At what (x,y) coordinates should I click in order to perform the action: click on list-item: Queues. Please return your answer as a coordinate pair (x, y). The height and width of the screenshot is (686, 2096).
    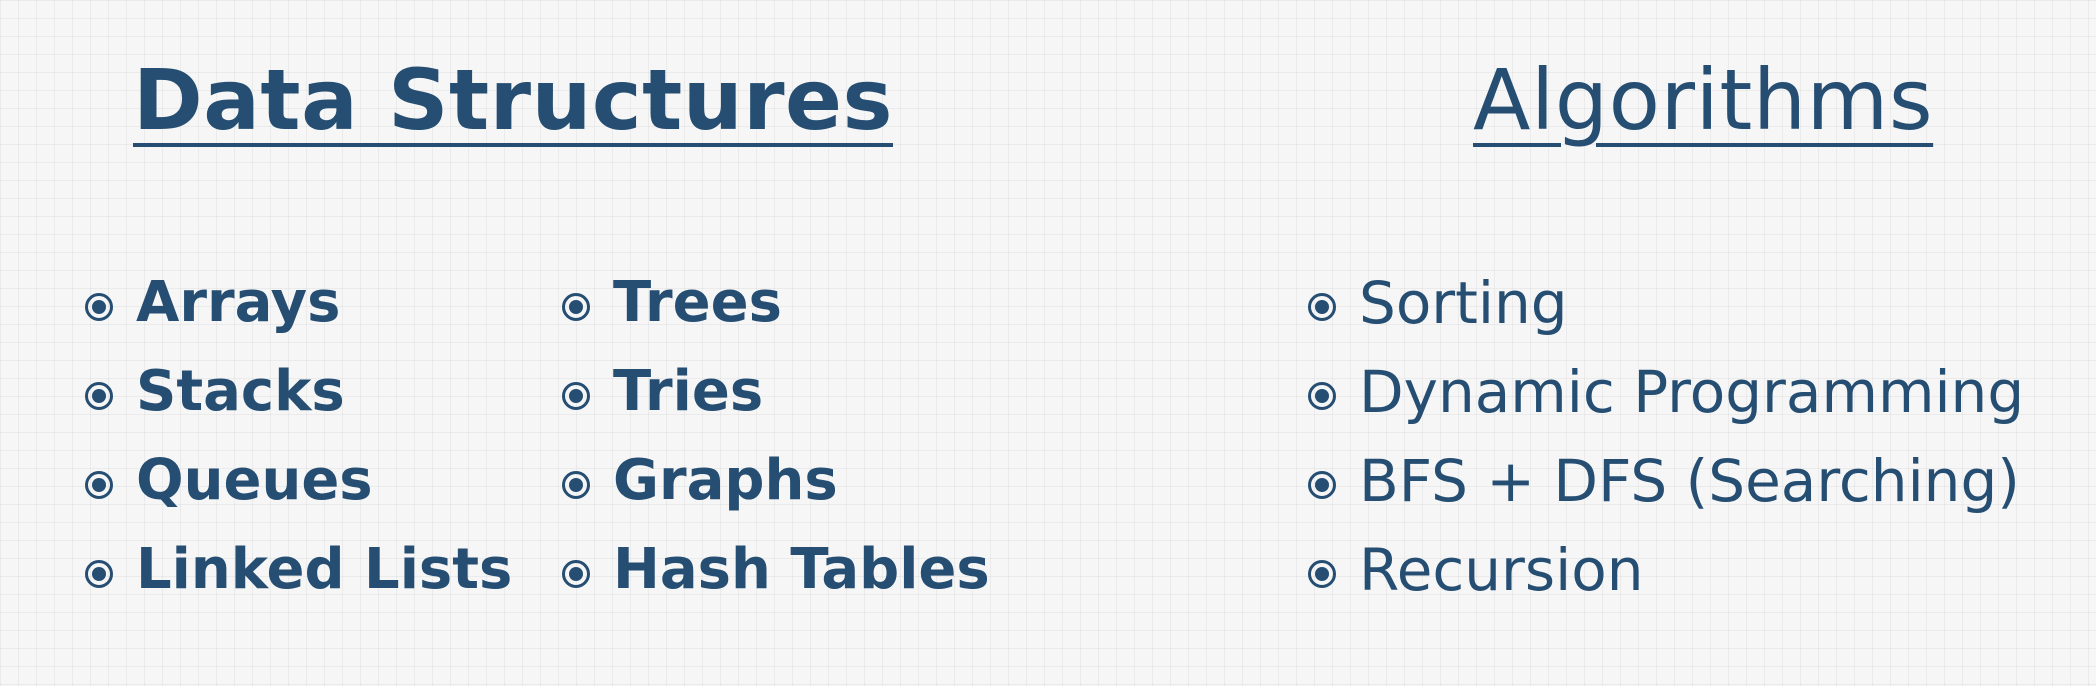
    Looking at the image, I should click on (298, 480).